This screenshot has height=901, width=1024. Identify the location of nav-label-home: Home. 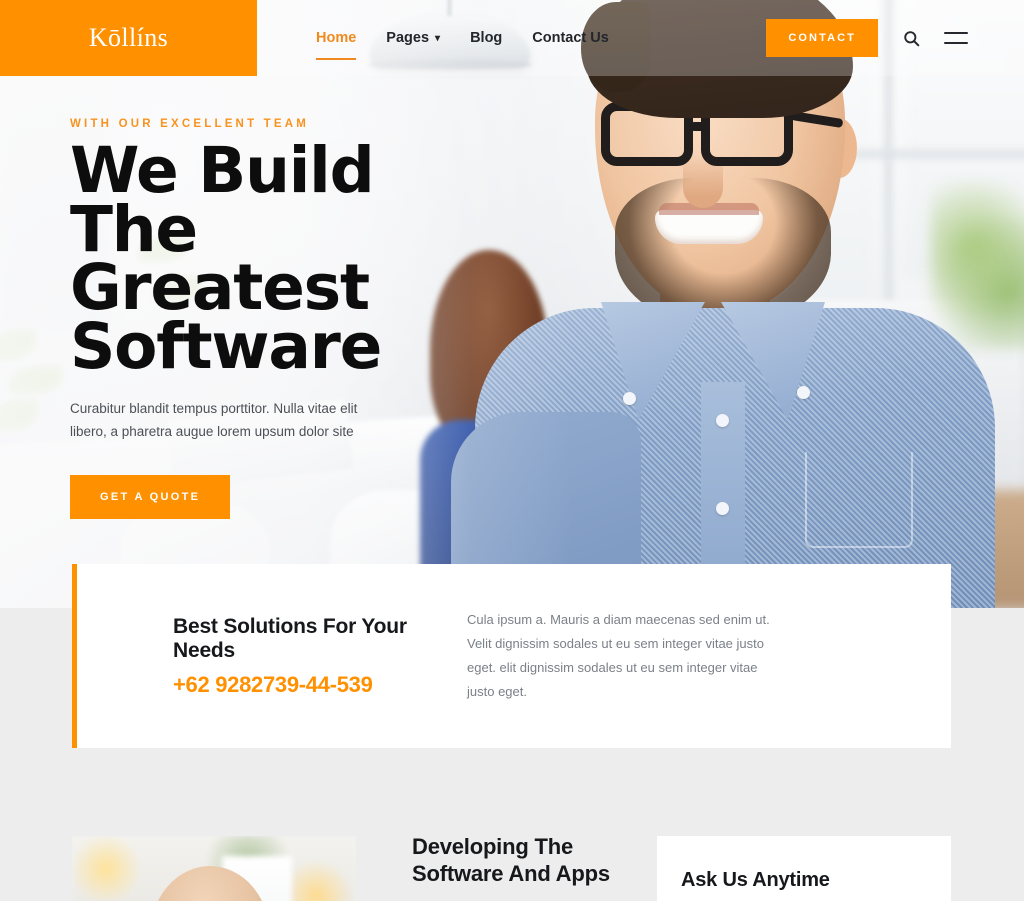
(336, 38).